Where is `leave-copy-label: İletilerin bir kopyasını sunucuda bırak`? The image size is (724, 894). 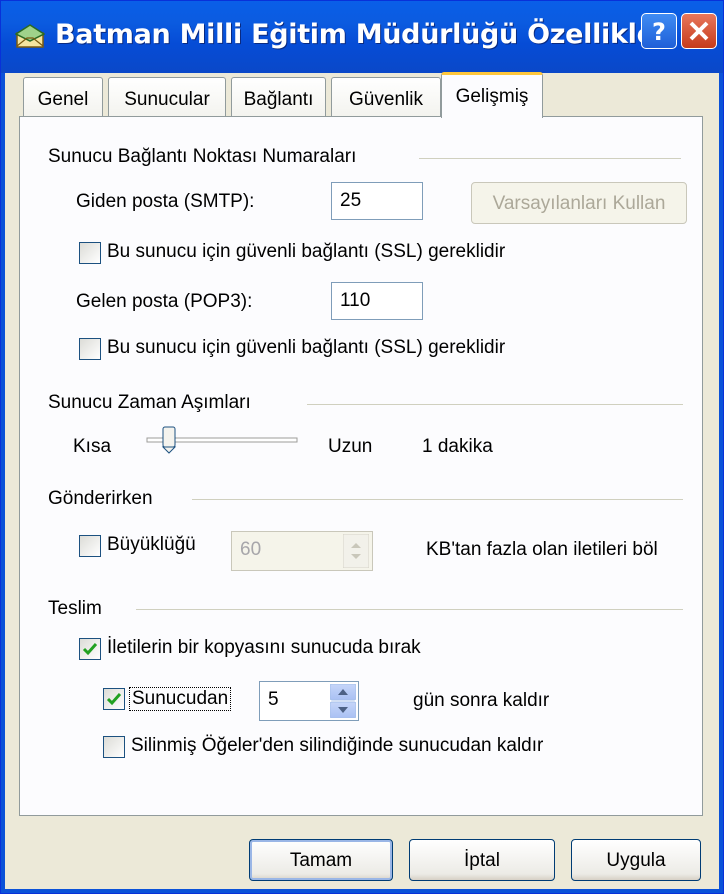
leave-copy-label: İletilerin bir kopyasını sunucuda bırak is located at coordinates (264, 647).